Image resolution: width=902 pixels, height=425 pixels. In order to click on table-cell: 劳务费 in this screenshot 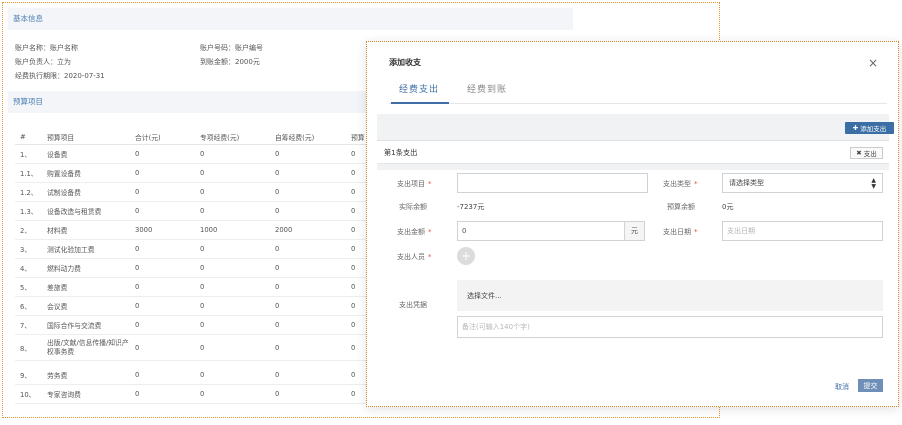, I will do `click(57, 376)`.